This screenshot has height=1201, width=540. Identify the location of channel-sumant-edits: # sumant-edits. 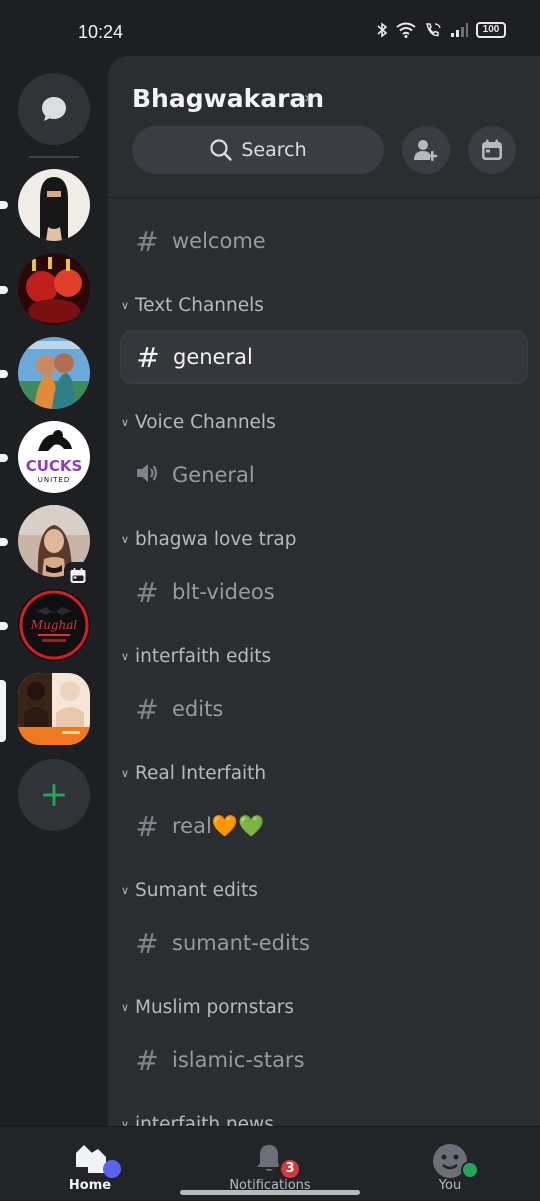
(324, 943).